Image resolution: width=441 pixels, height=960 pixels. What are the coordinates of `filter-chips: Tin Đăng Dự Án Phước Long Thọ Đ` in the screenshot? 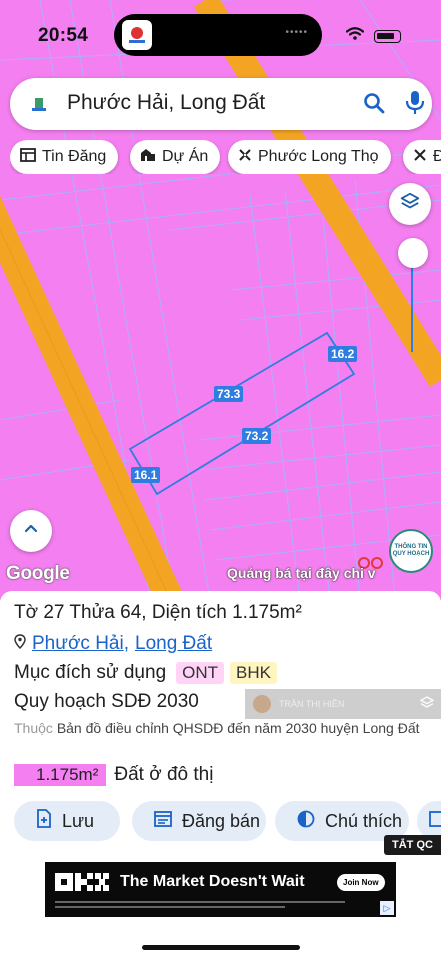 It's located at (225, 157).